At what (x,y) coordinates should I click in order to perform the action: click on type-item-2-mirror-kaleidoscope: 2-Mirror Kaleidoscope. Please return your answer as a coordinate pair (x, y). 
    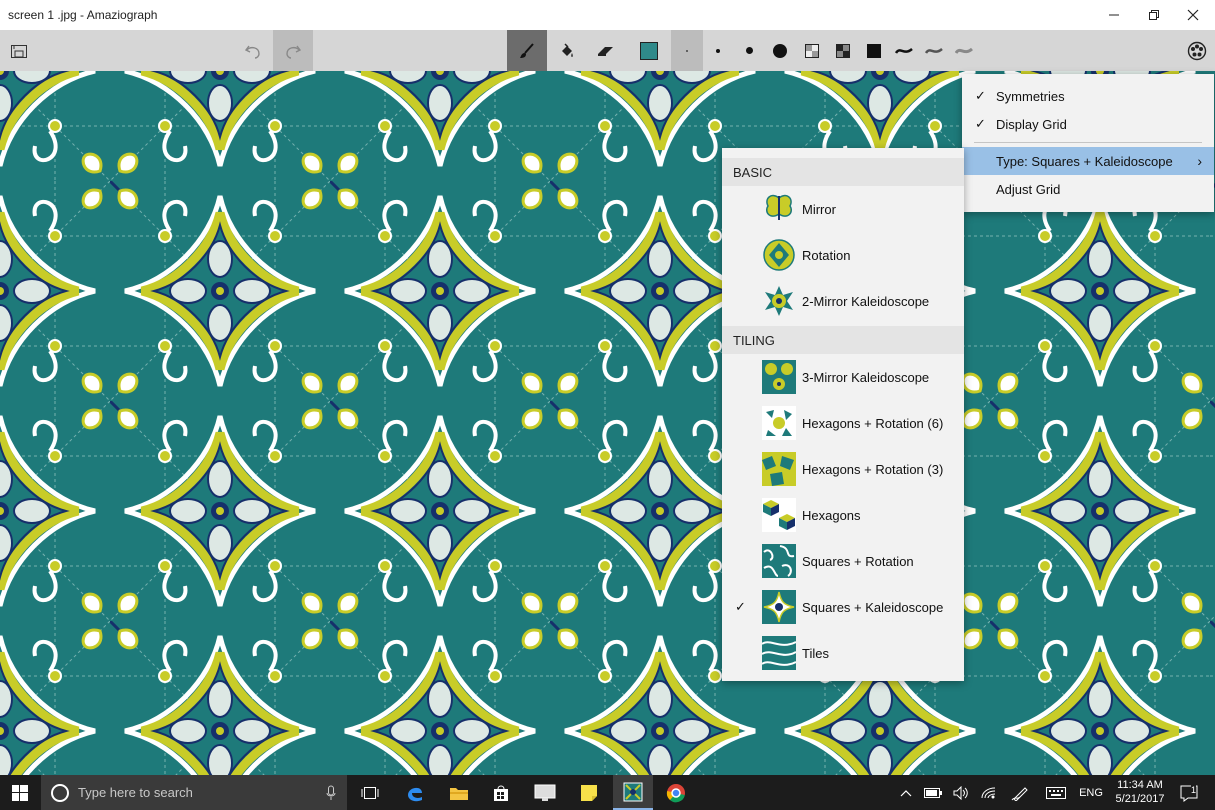
    Looking at the image, I should click on (843, 301).